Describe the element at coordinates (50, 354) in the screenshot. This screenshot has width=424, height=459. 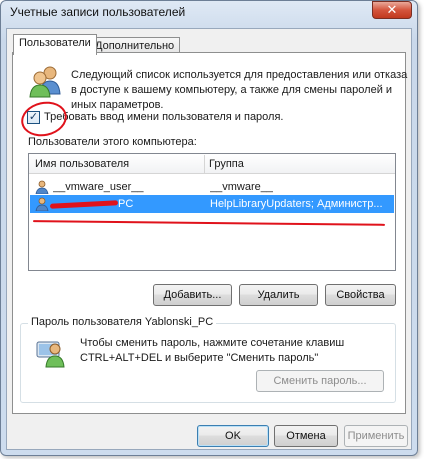
I see `user-key-icon` at that location.